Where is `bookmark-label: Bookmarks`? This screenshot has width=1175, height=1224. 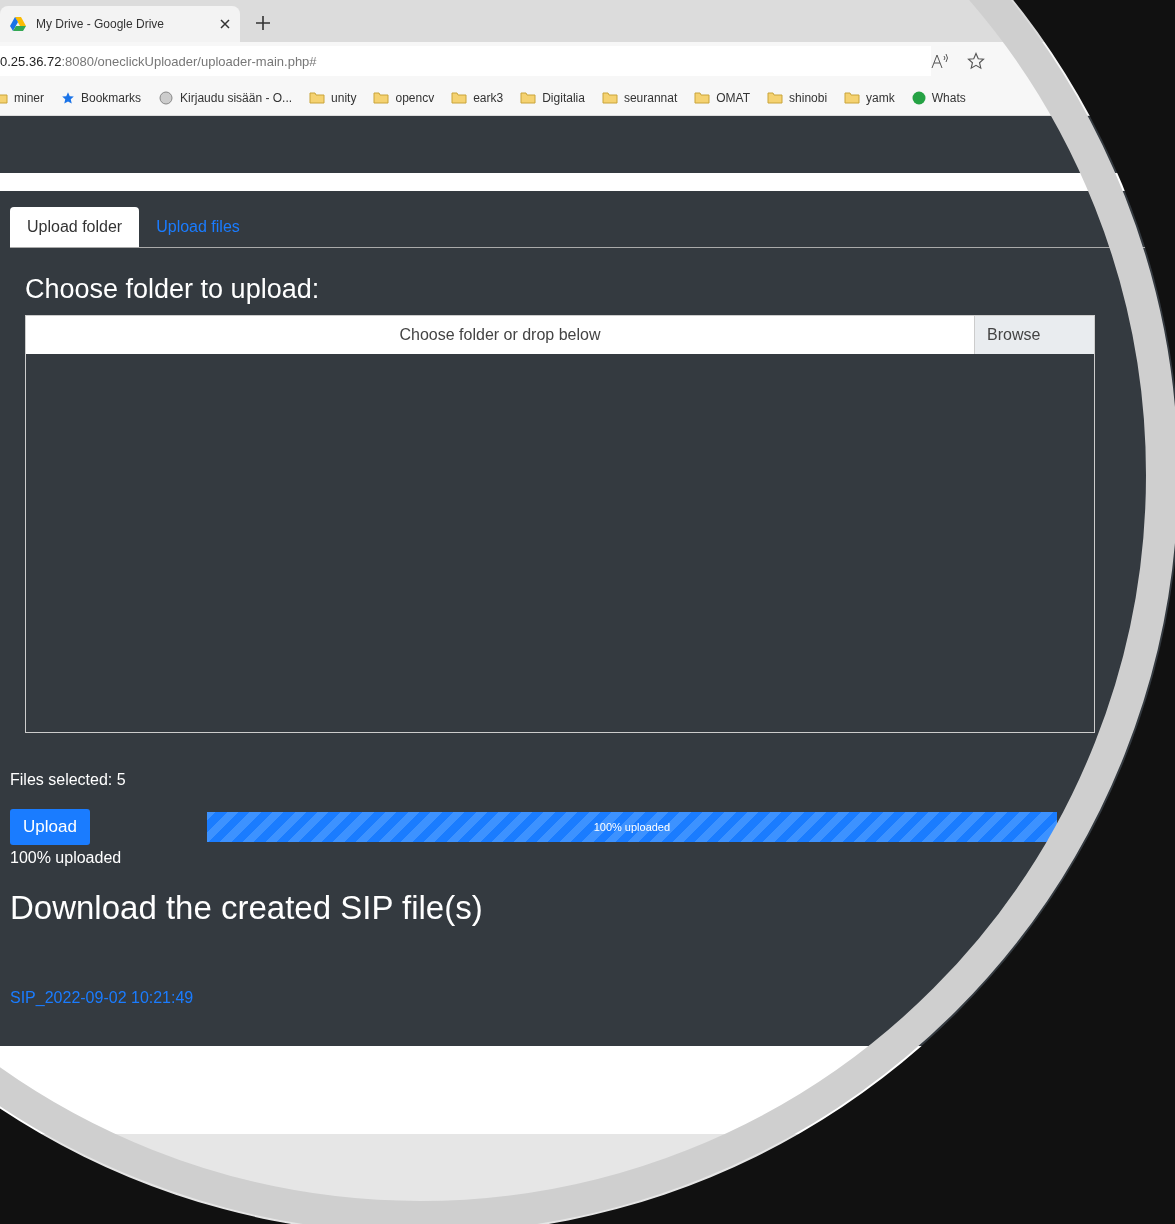
bookmark-label: Bookmarks is located at coordinates (111, 97).